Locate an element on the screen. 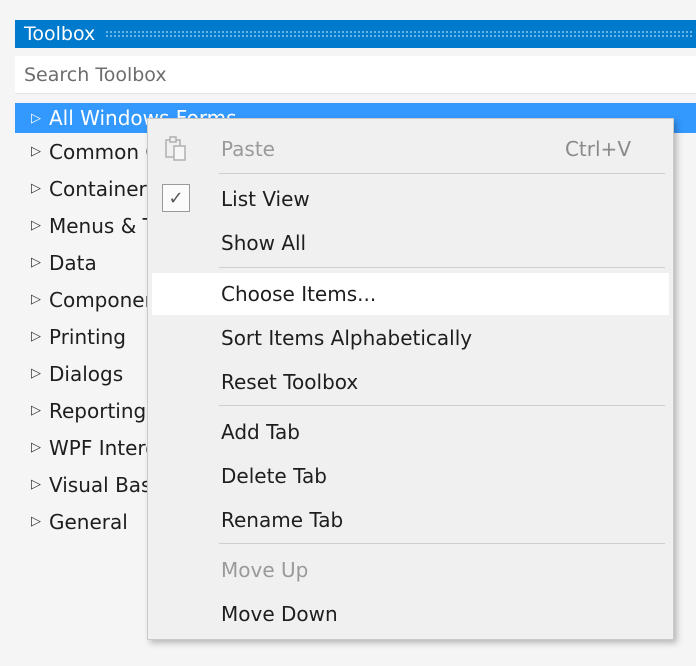 The image size is (696, 666). menu-item-label: Rename Tab is located at coordinates (282, 520).